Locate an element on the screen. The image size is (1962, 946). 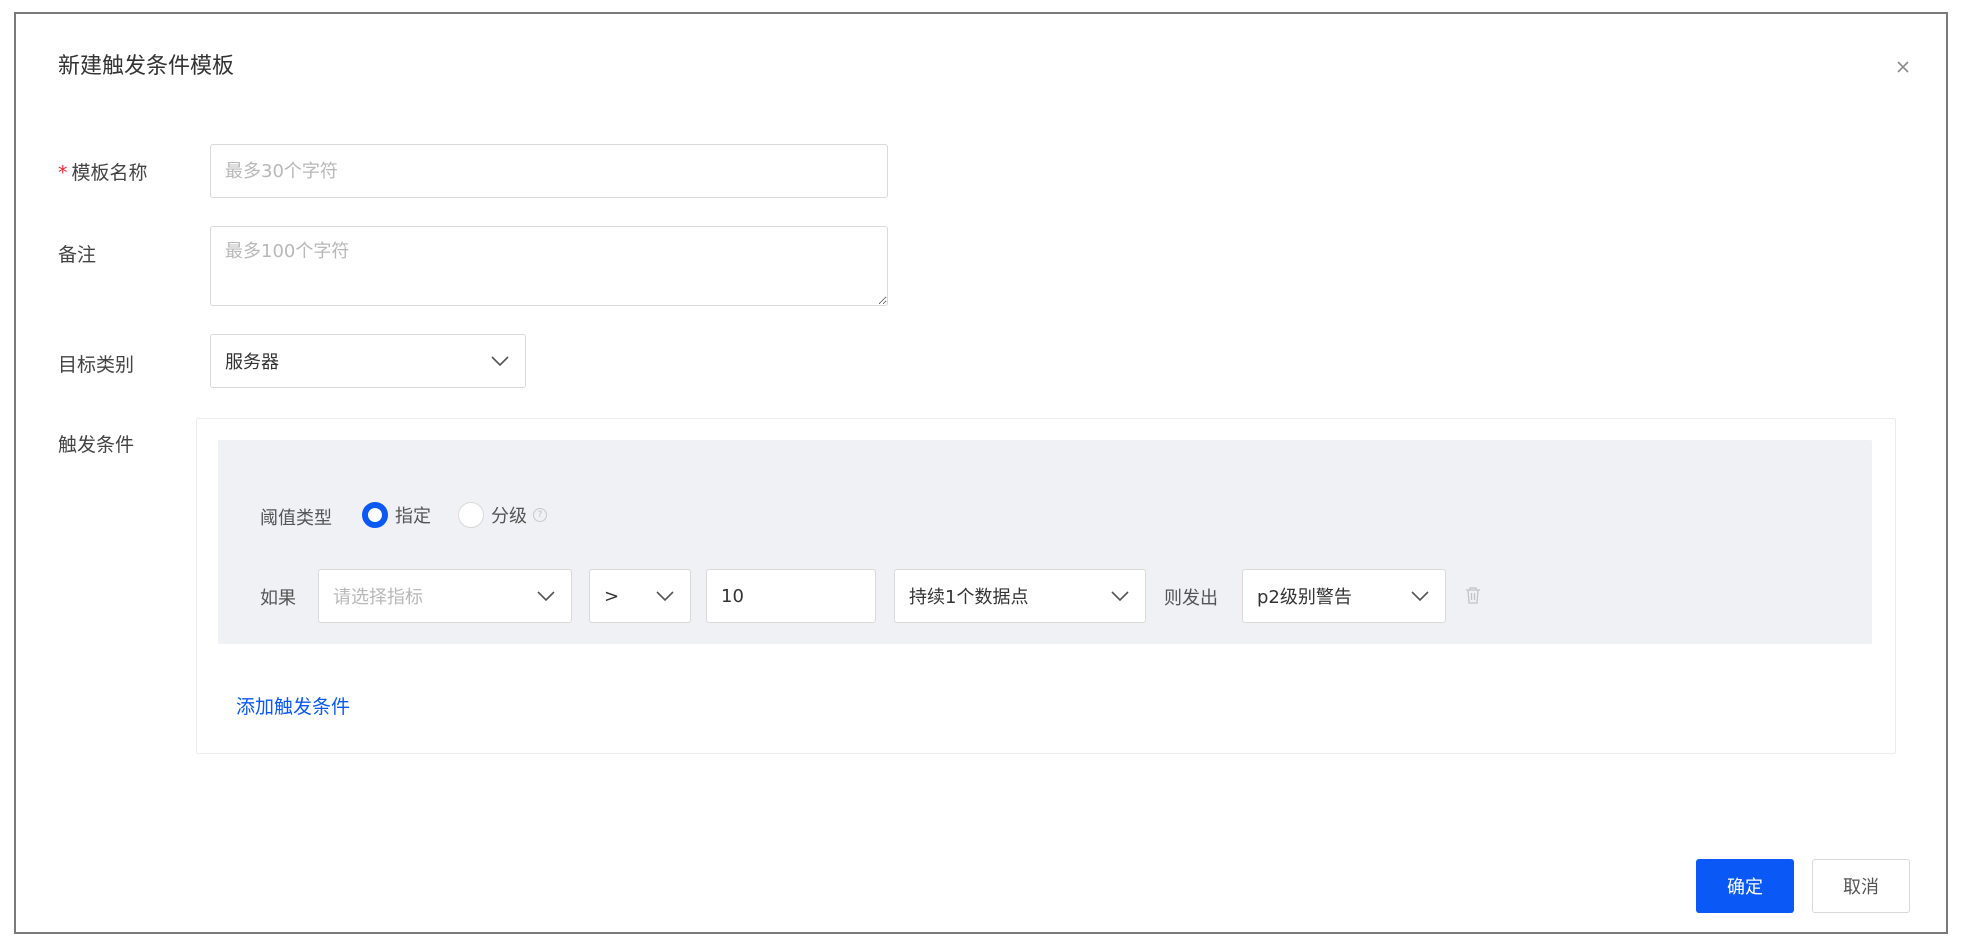
target-label: 目标类别 is located at coordinates (96, 365).